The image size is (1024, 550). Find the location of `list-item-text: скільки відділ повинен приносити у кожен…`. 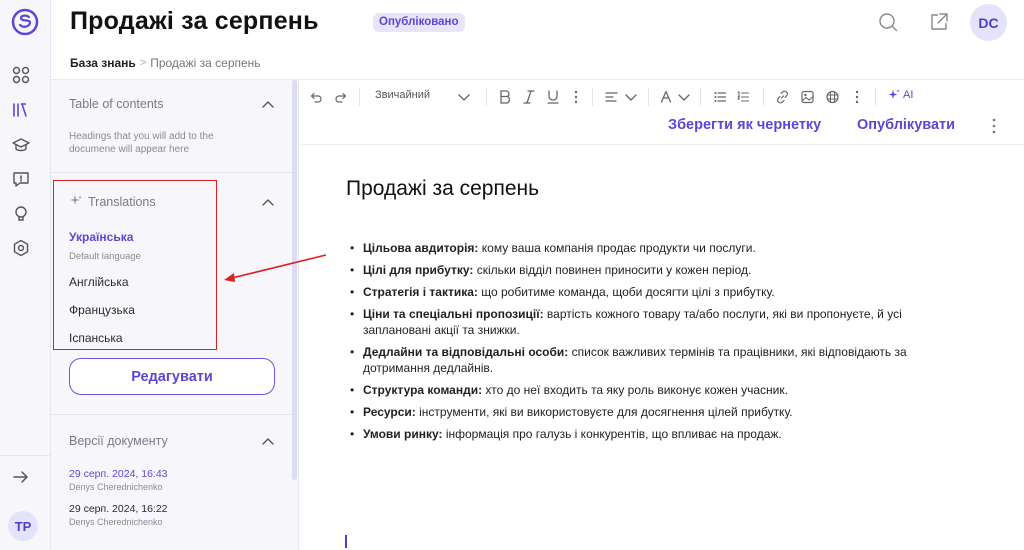

list-item-text: скільки відділ повинен приносити у кожен… is located at coordinates (612, 270).